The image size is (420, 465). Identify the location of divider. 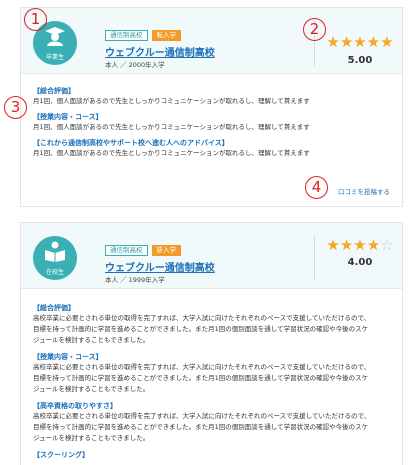
(314, 258).